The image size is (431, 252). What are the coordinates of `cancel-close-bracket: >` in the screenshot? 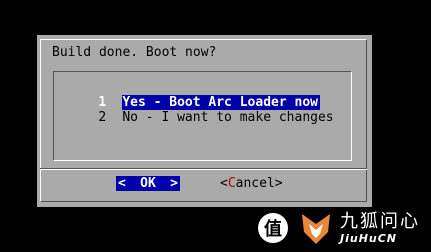 It's located at (278, 183).